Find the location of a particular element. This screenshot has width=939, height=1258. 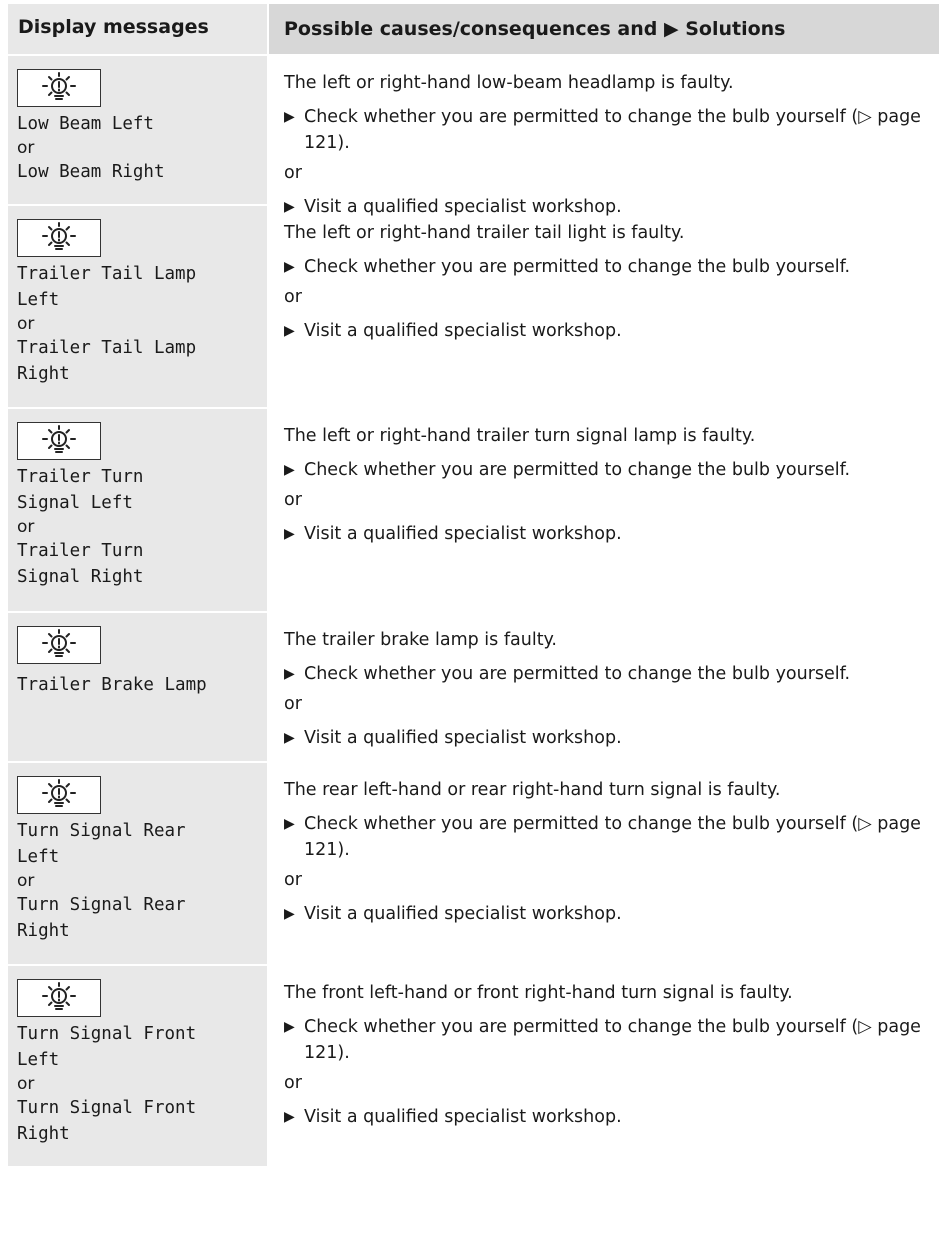

message-text: Trailer Turn Signal Right is located at coordinates (80, 564).